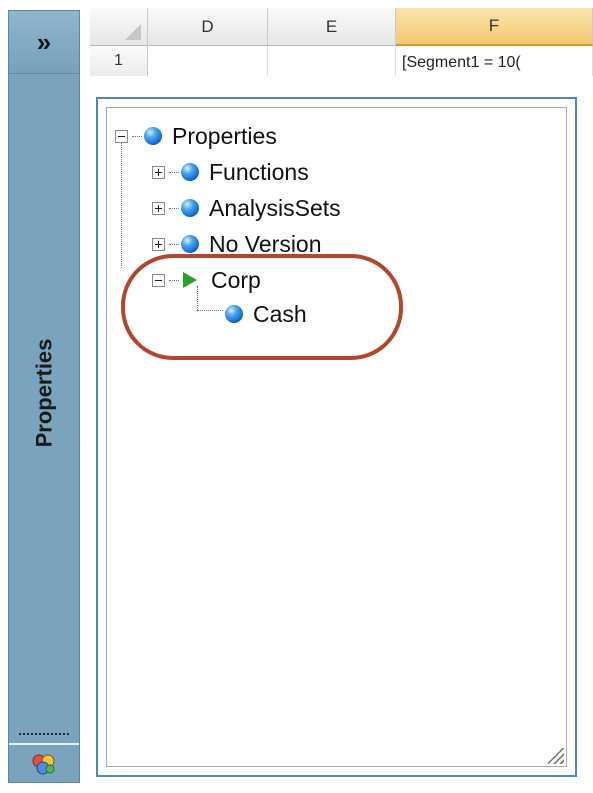 Image resolution: width=593 pixels, height=793 pixels. What do you see at coordinates (262, 307) in the screenshot?
I see `highlight-annotation` at bounding box center [262, 307].